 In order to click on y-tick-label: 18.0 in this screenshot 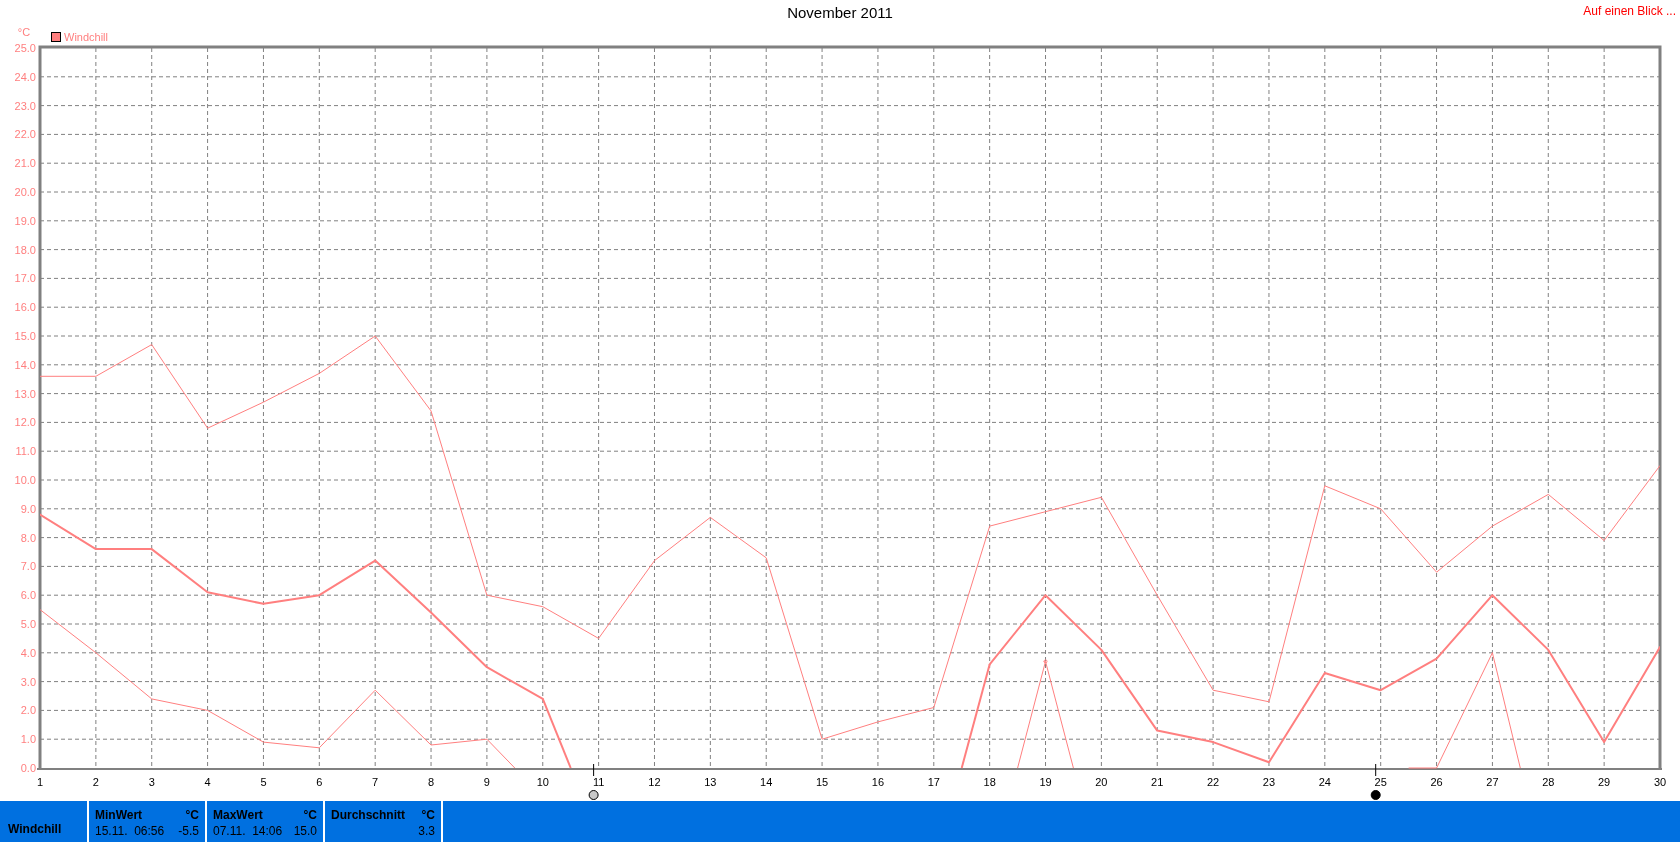, I will do `click(25, 249)`.